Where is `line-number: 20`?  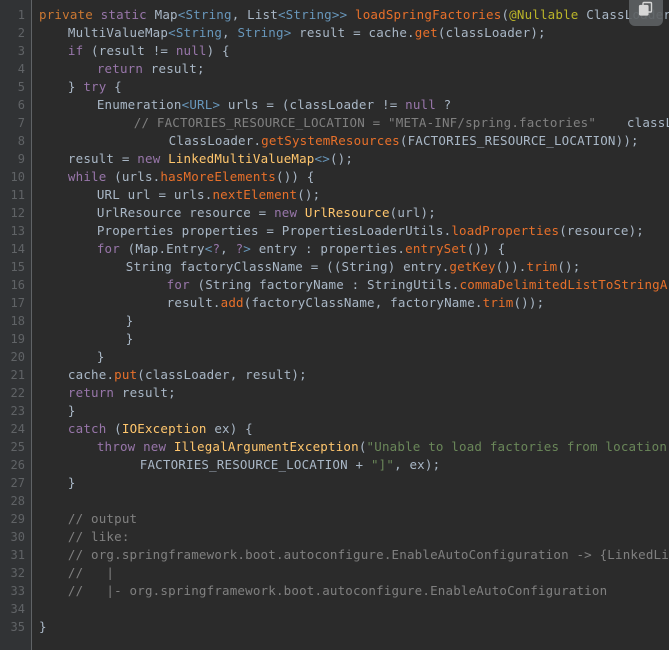
line-number: 20 is located at coordinates (17, 357).